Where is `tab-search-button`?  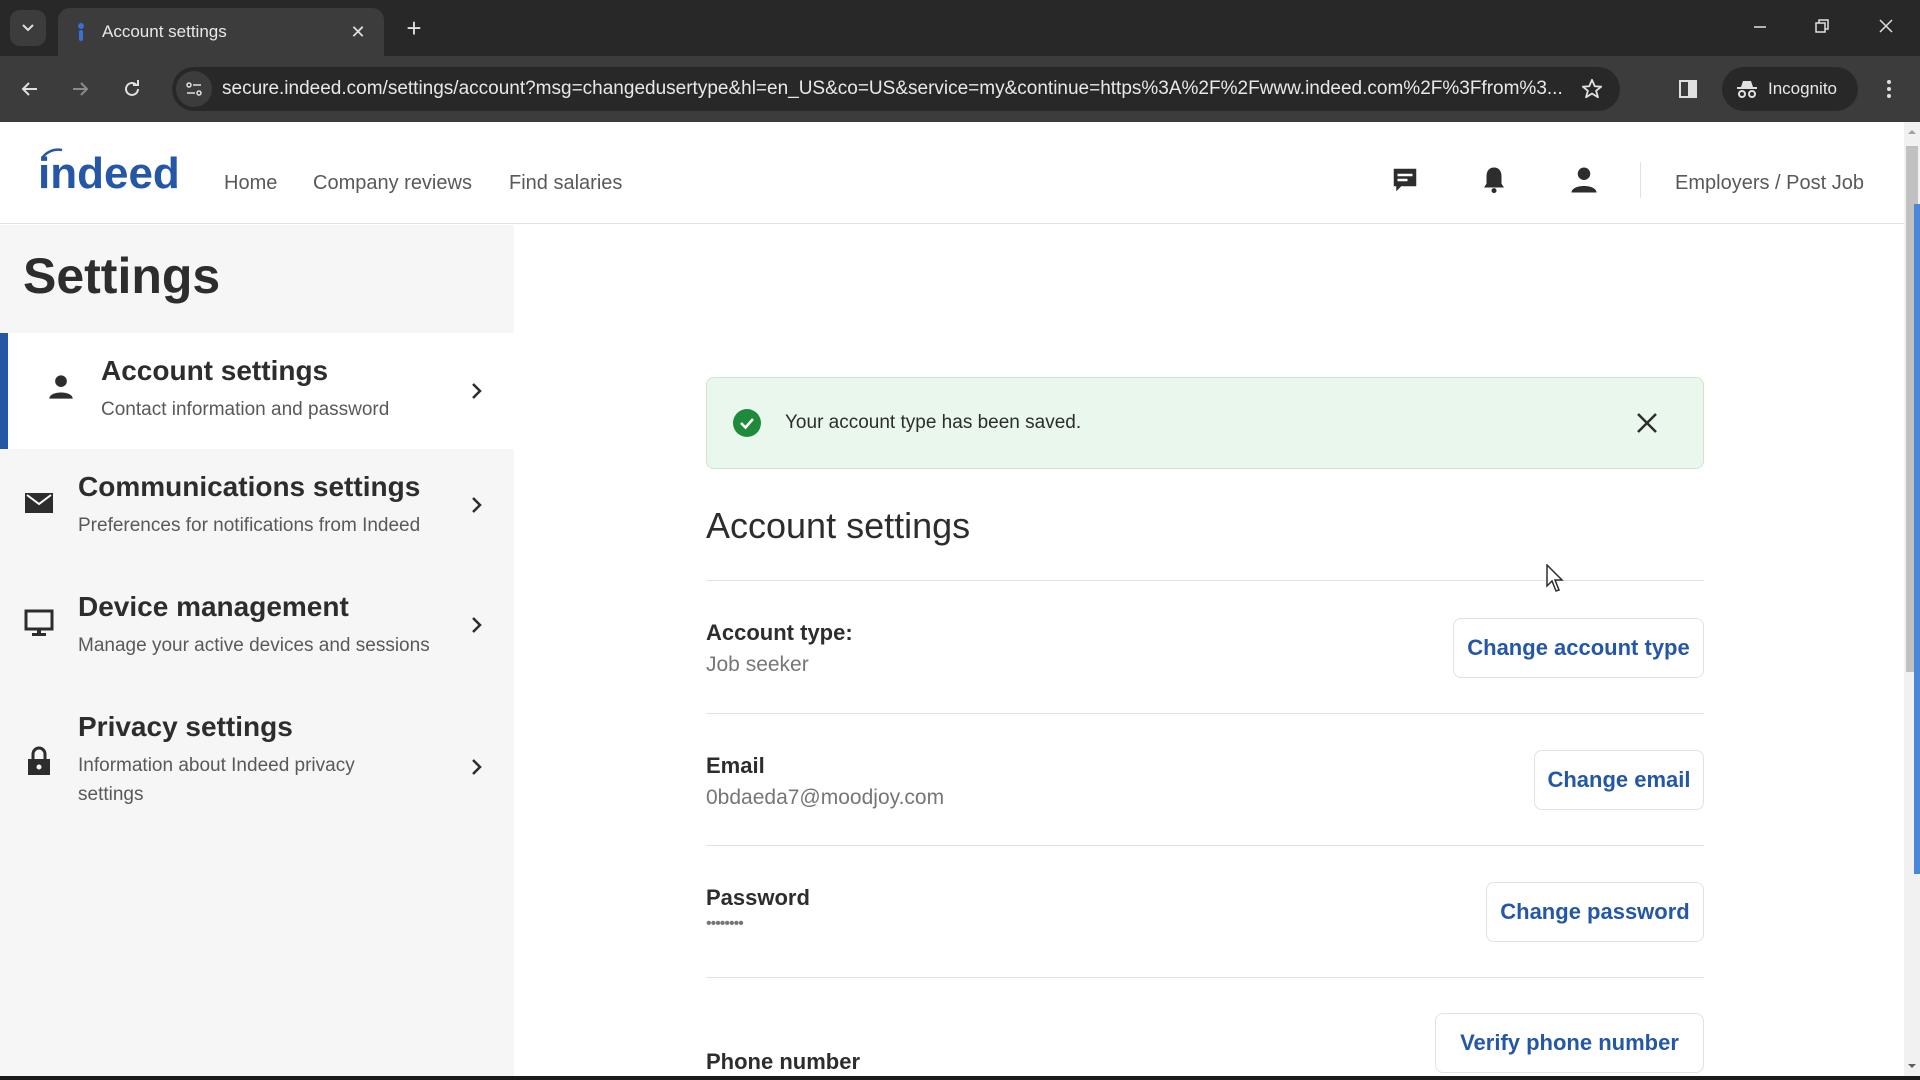
tab-search-button is located at coordinates (28, 28).